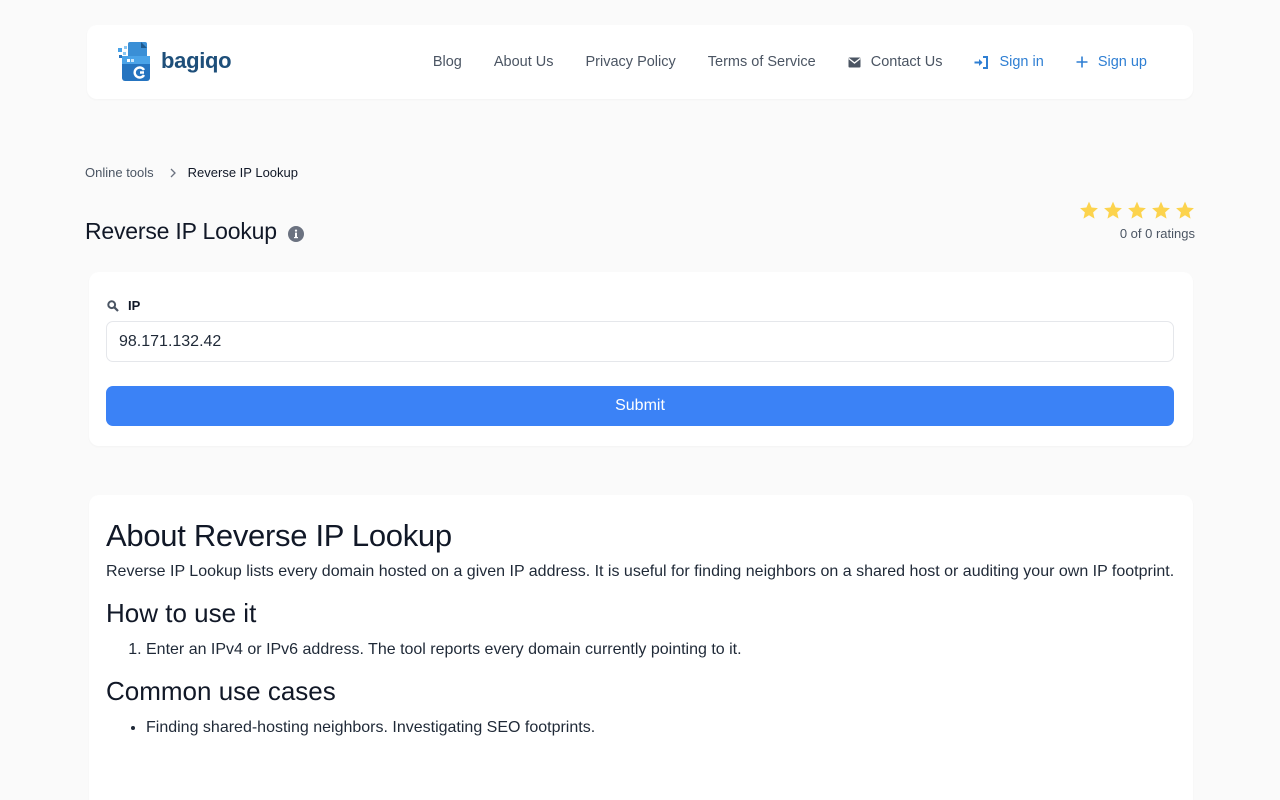 The image size is (1280, 800). What do you see at coordinates (295, 233) in the screenshot?
I see `info-icon` at bounding box center [295, 233].